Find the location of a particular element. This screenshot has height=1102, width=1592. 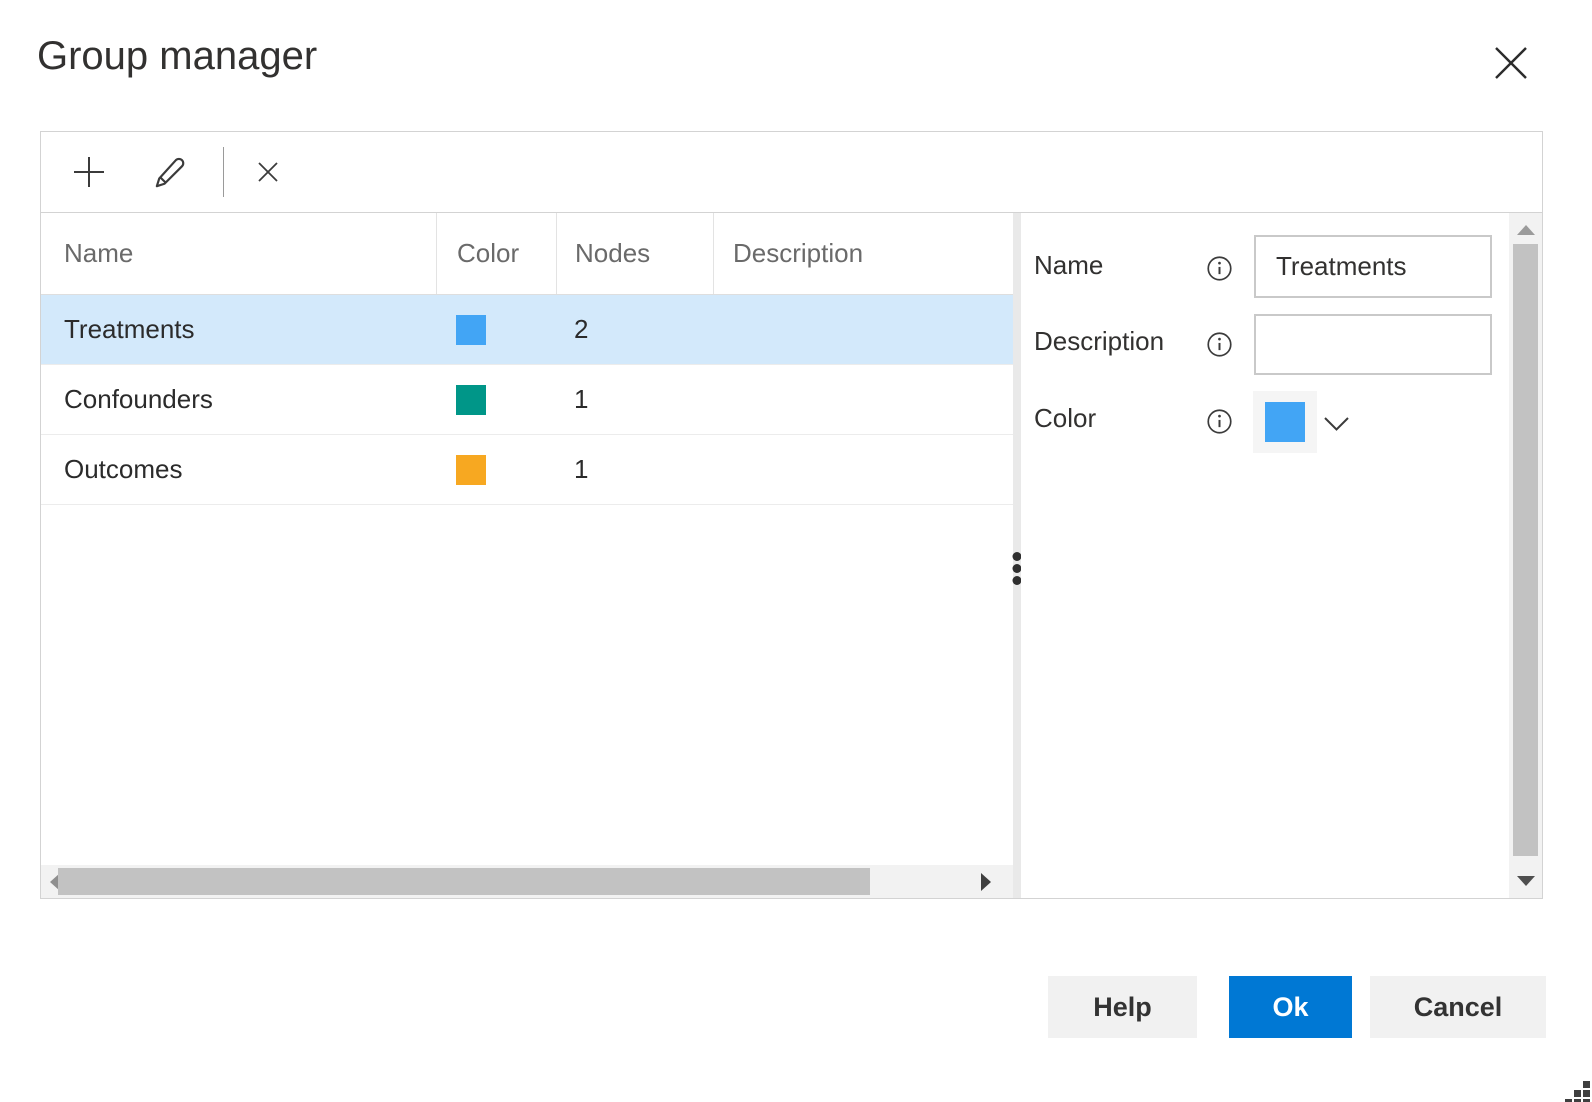

selected-color-swatch is located at coordinates (1285, 422).